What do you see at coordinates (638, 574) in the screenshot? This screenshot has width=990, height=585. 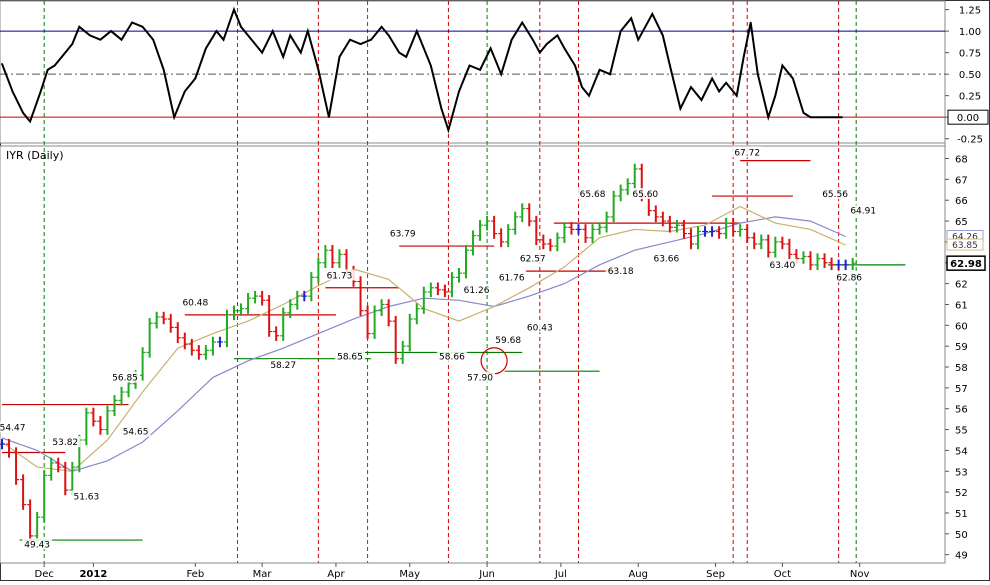 I see `x-tick-label: Aug` at bounding box center [638, 574].